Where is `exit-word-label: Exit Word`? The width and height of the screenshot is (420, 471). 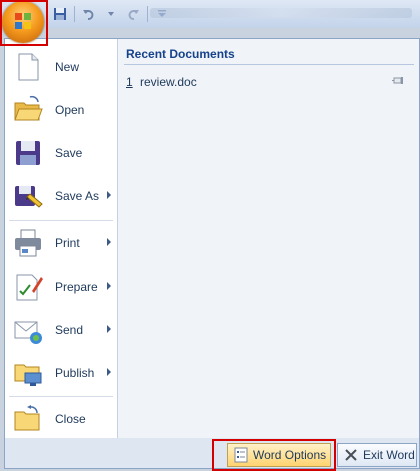 exit-word-label: Exit Word is located at coordinates (389, 455).